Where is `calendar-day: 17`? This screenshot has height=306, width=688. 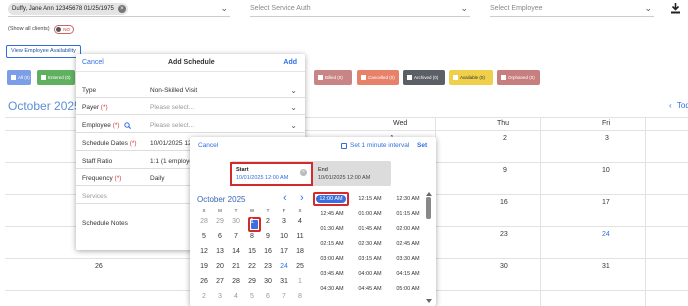 calendar-day: 17 is located at coordinates (606, 202).